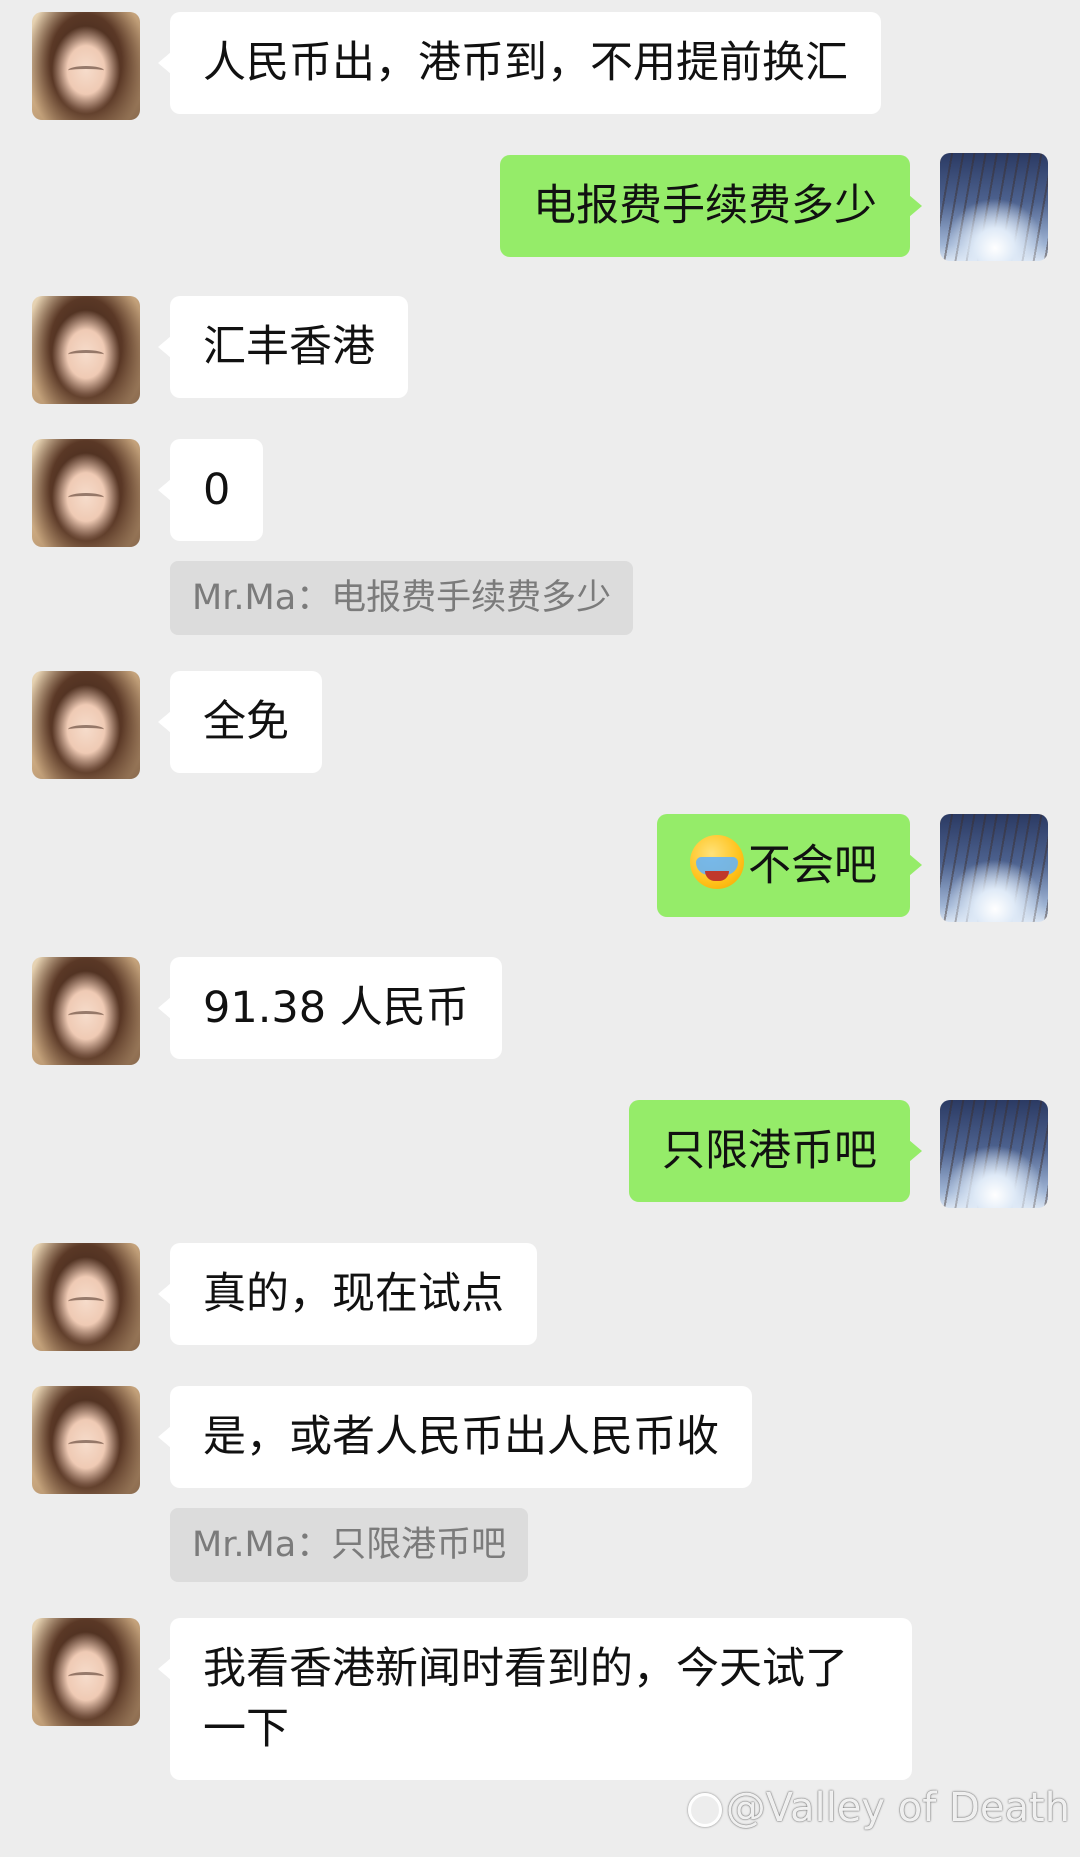 This screenshot has height=1857, width=1080. What do you see at coordinates (704, 1810) in the screenshot?
I see `zhihu-logo-icon` at bounding box center [704, 1810].